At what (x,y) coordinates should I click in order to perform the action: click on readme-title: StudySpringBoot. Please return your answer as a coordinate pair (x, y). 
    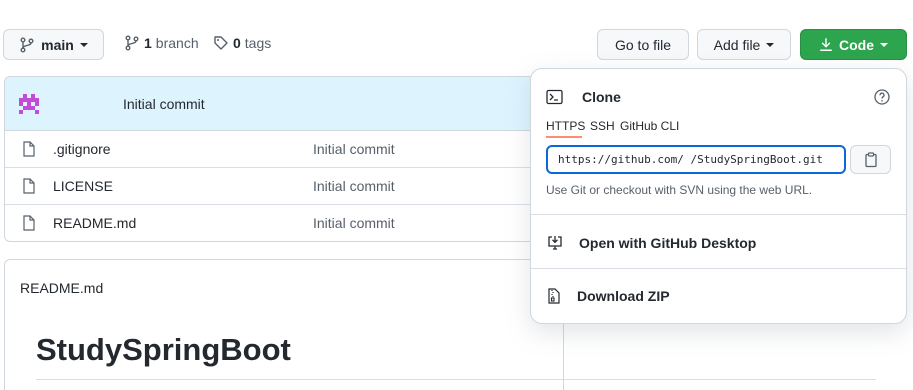
    Looking at the image, I should click on (163, 349).